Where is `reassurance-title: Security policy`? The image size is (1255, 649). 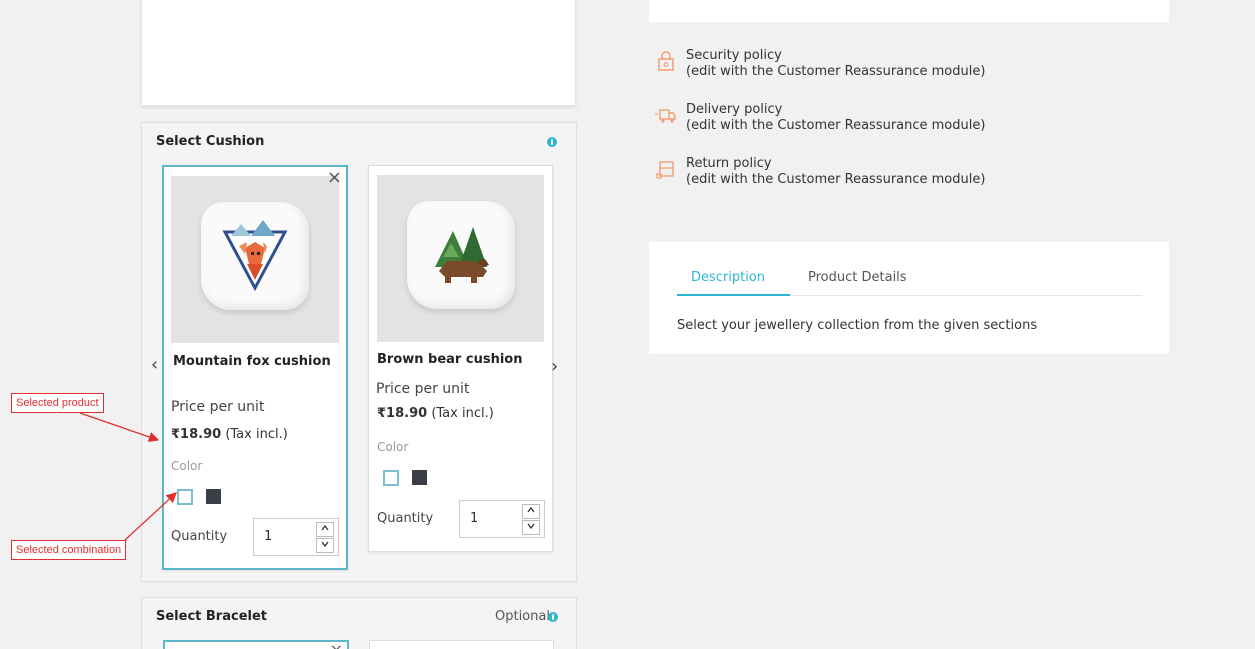
reassurance-title: Security policy is located at coordinates (734, 55).